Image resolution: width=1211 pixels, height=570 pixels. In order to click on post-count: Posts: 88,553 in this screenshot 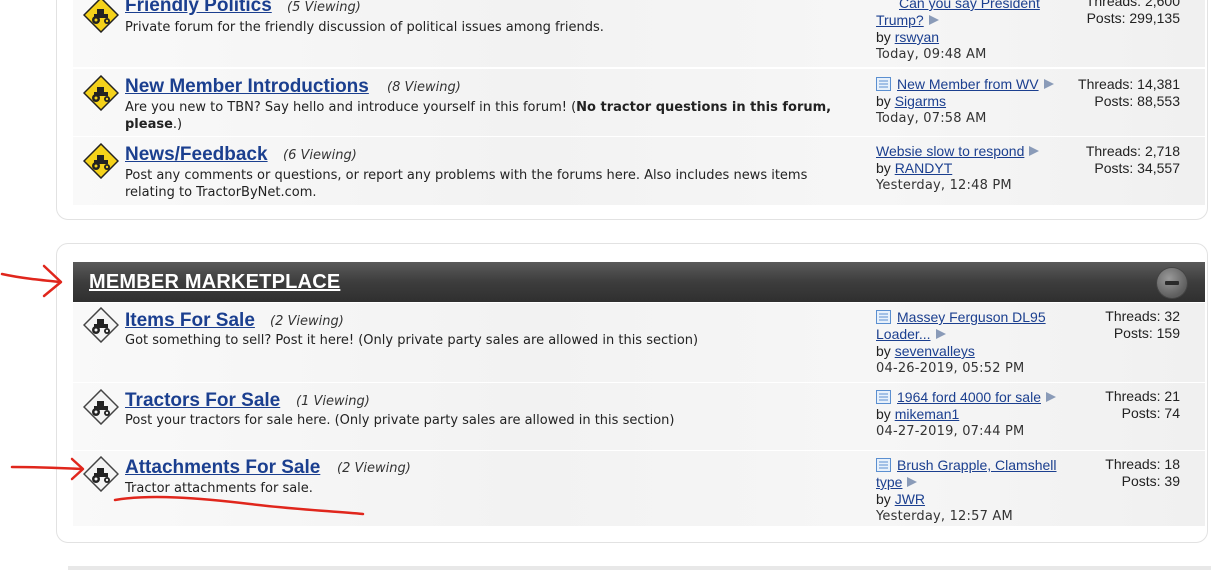, I will do `click(1137, 101)`.